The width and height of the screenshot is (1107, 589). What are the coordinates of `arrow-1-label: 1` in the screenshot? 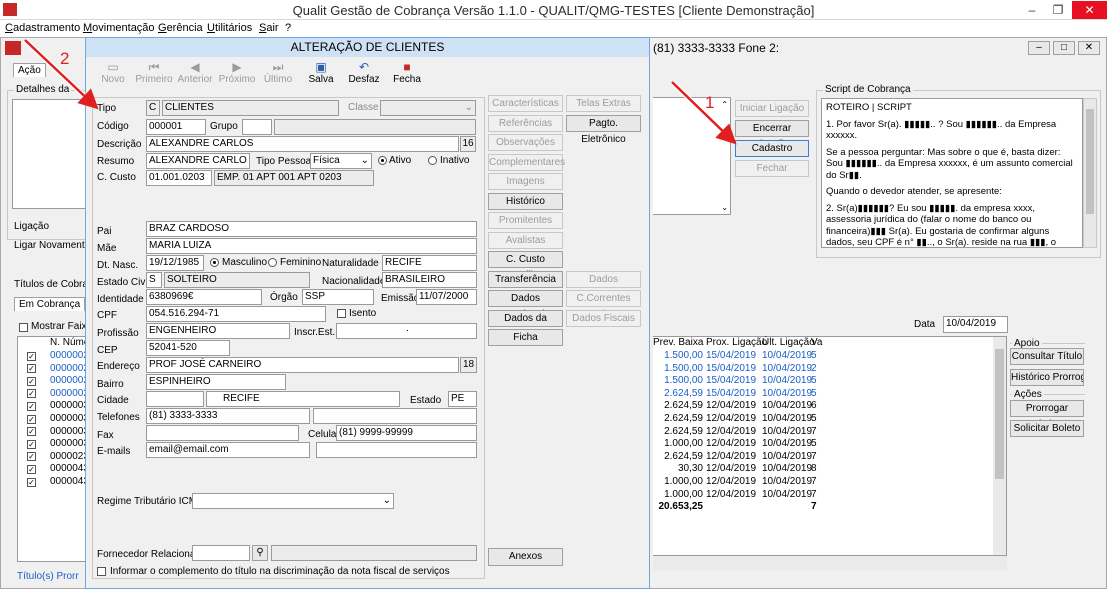 It's located at (709, 102).